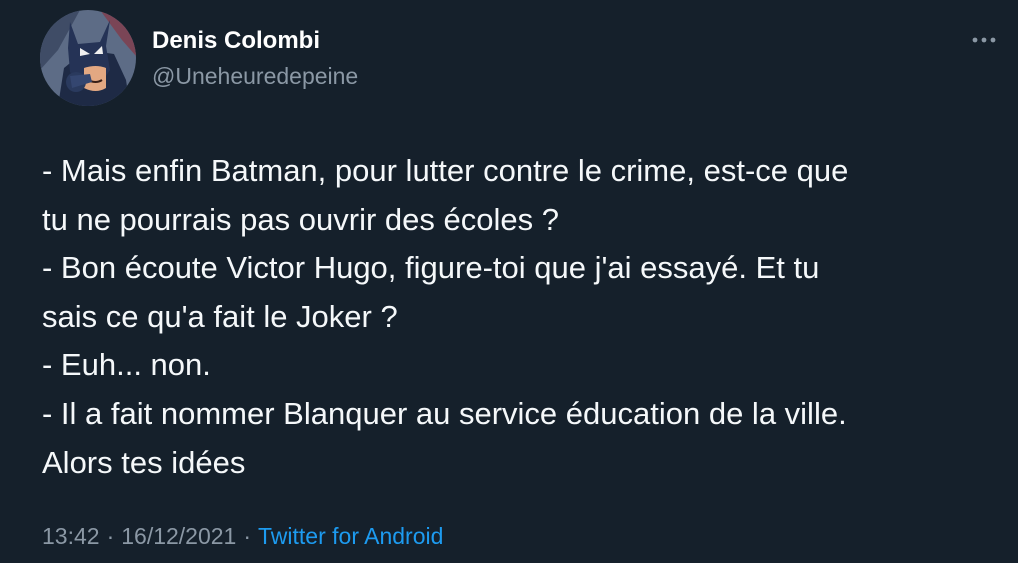  I want to click on tweet-text-line: tu ne pourrais pas ouvrir des écoles ?, so click(300, 219).